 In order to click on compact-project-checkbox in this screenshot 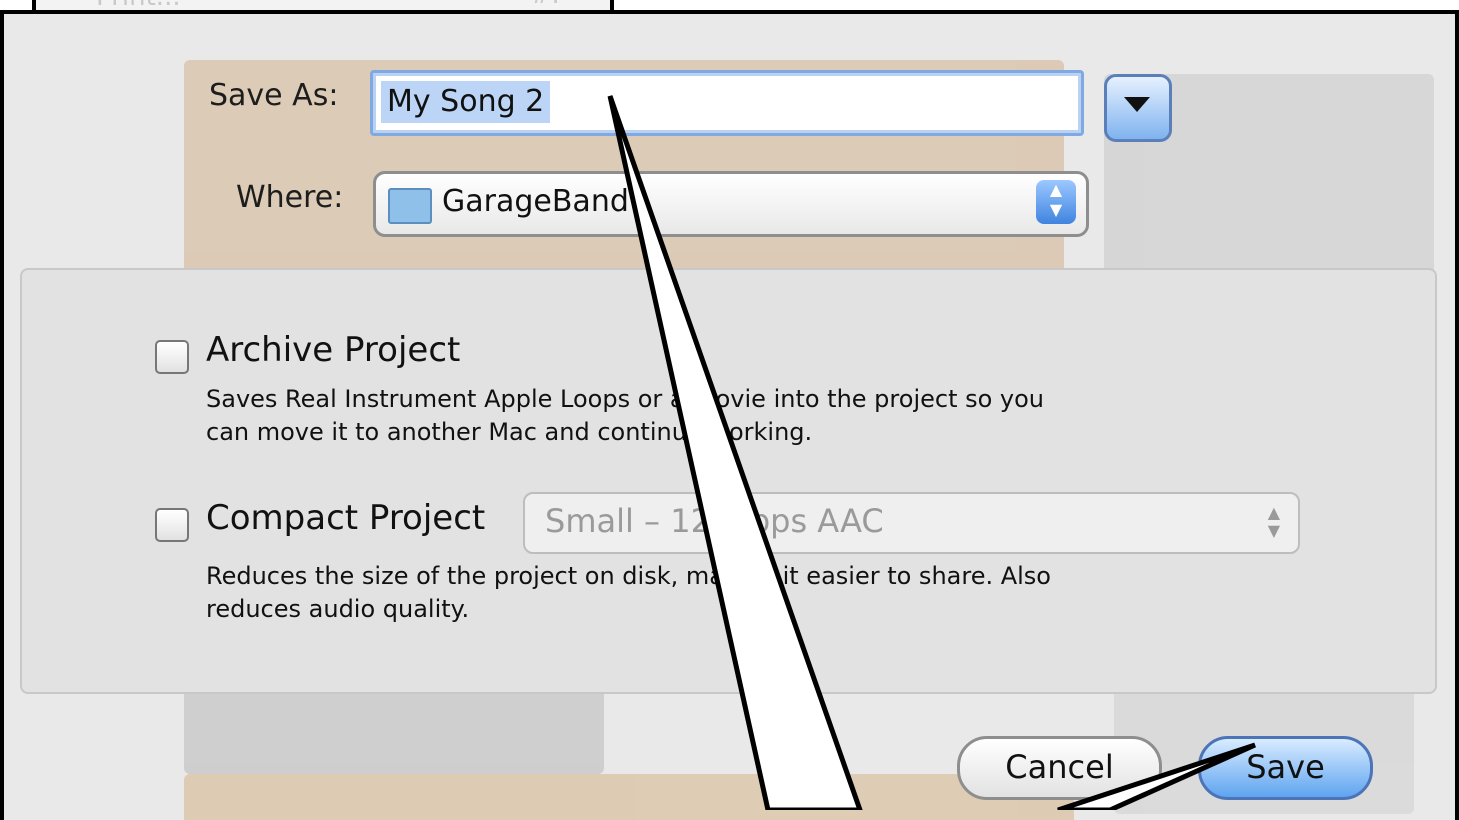, I will do `click(172, 525)`.